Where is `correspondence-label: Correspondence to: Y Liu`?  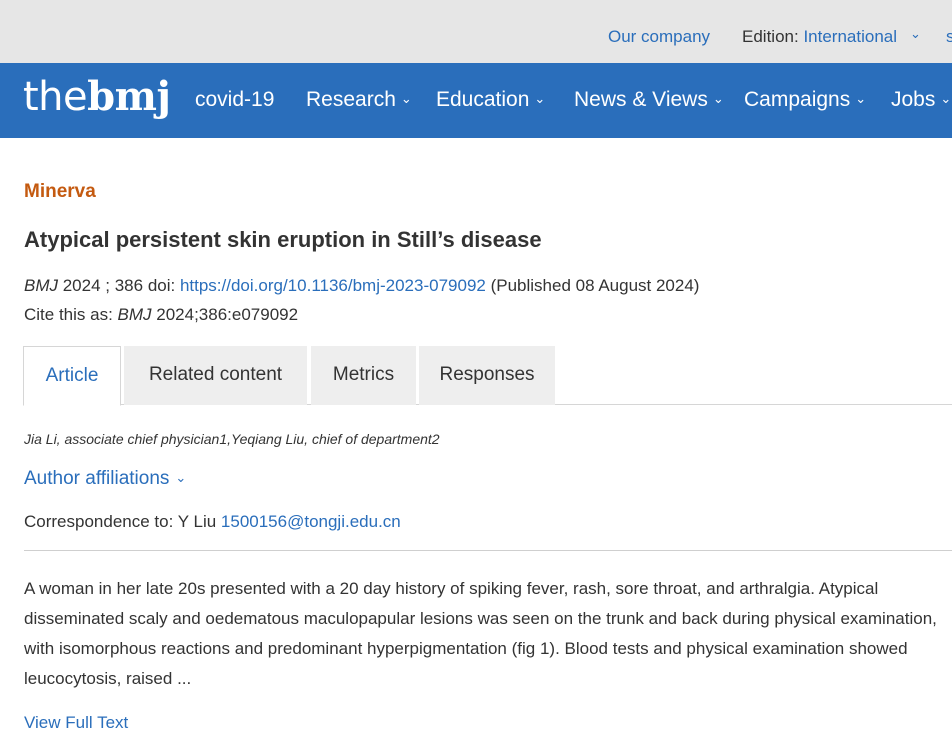 correspondence-label: Correspondence to: Y Liu is located at coordinates (122, 521).